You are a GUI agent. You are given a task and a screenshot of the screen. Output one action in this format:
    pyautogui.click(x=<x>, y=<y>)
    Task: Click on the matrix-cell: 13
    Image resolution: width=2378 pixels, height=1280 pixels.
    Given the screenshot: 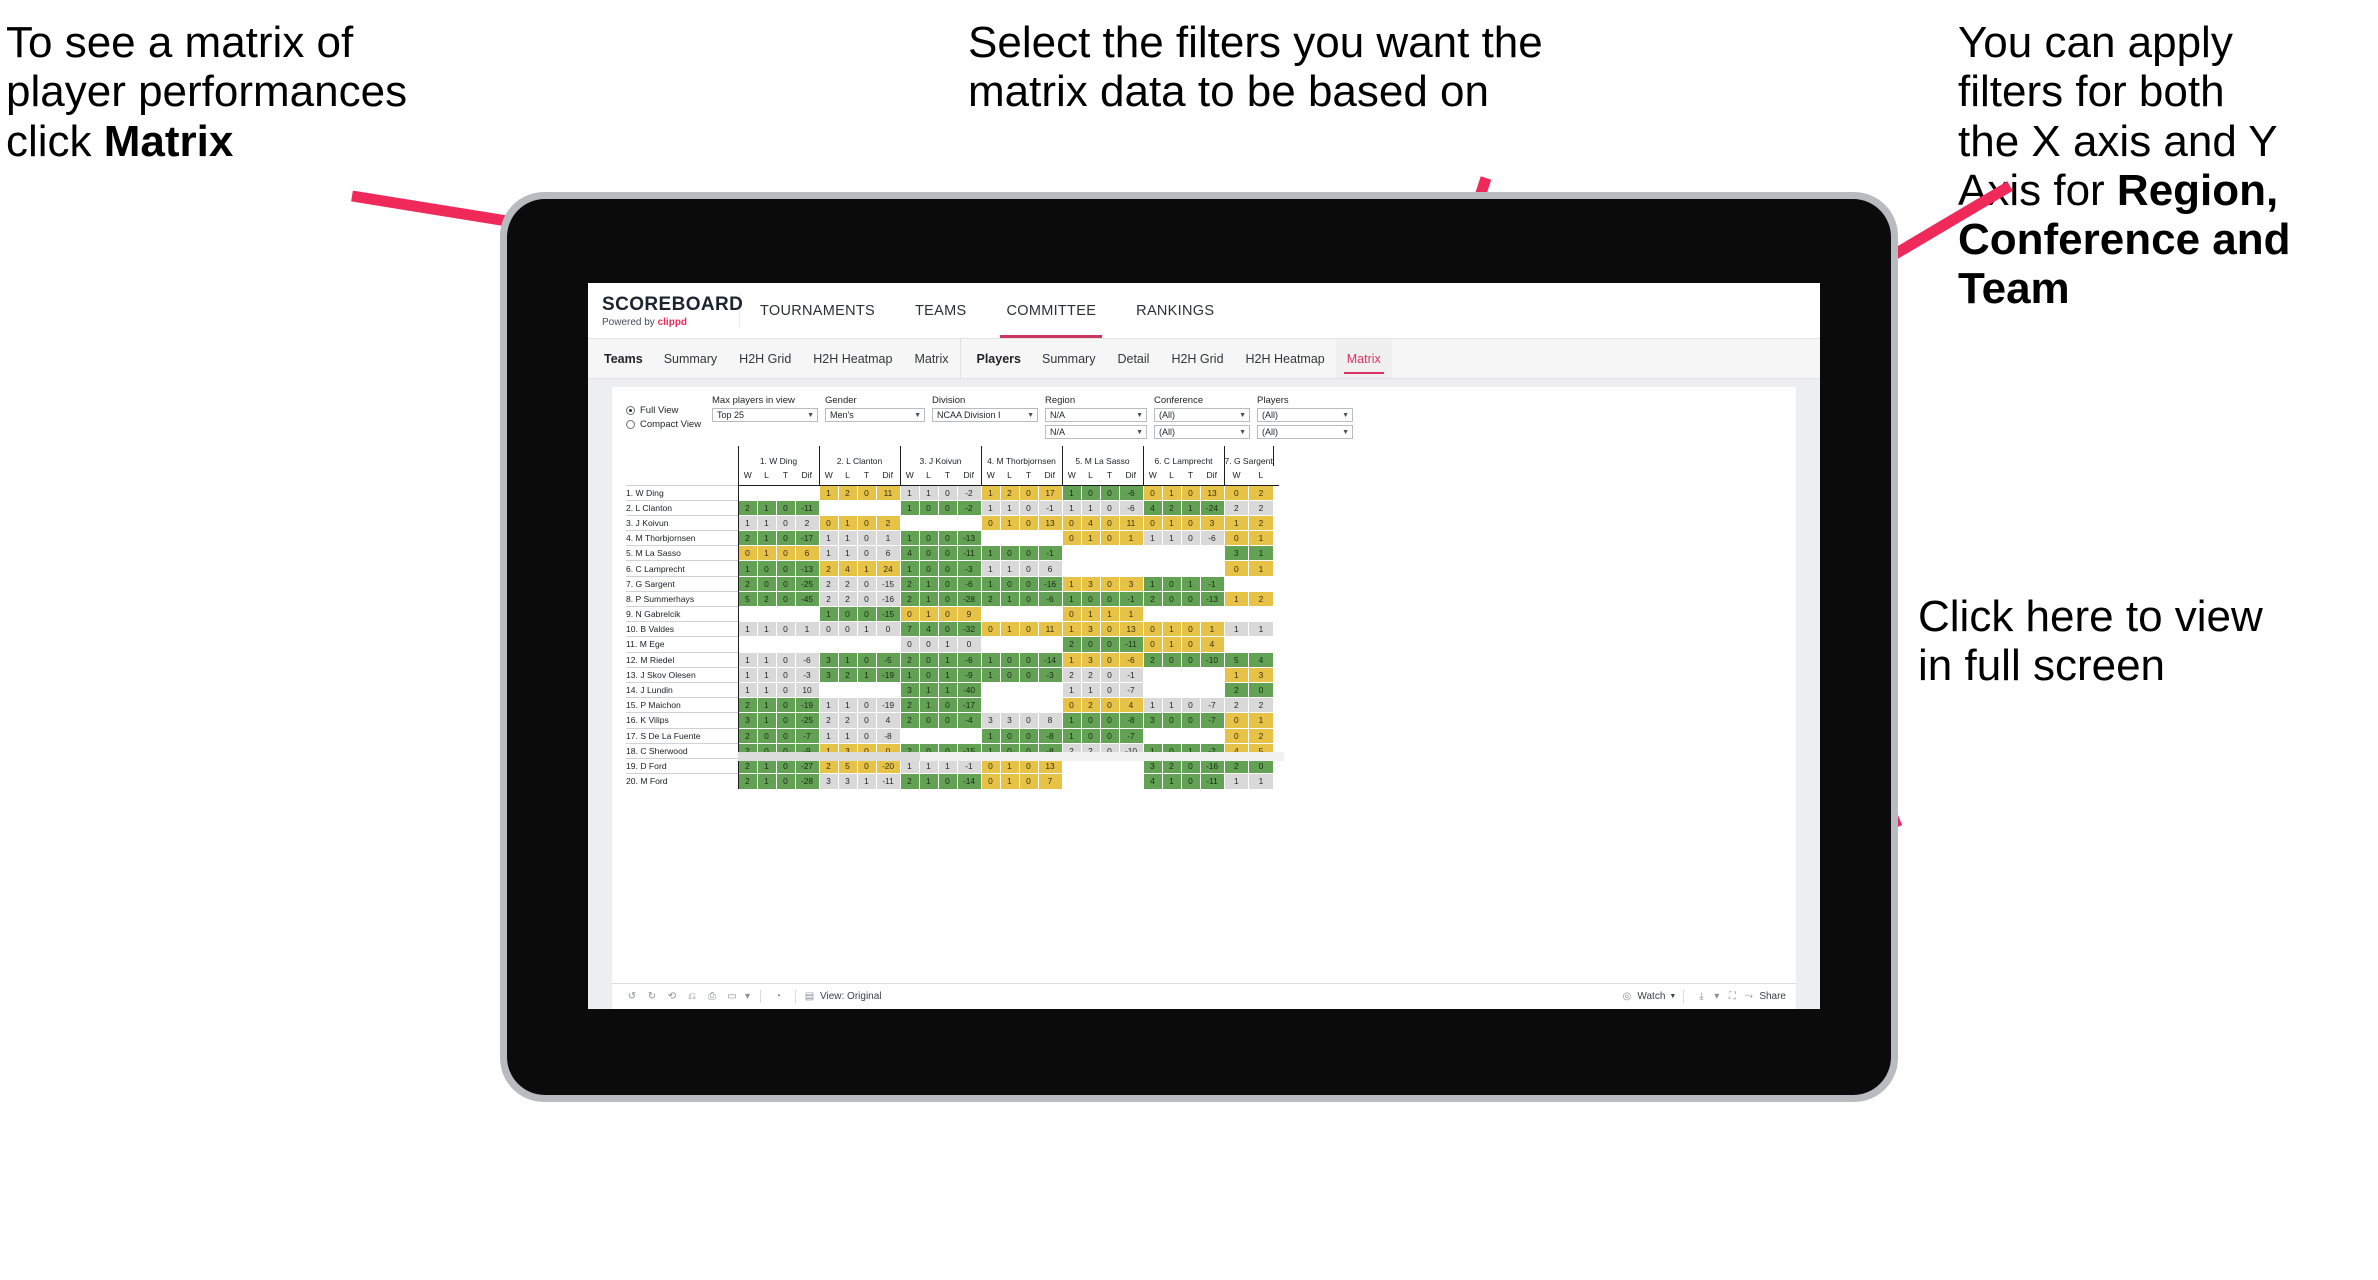 What is the action you would take?
    pyautogui.click(x=1212, y=492)
    